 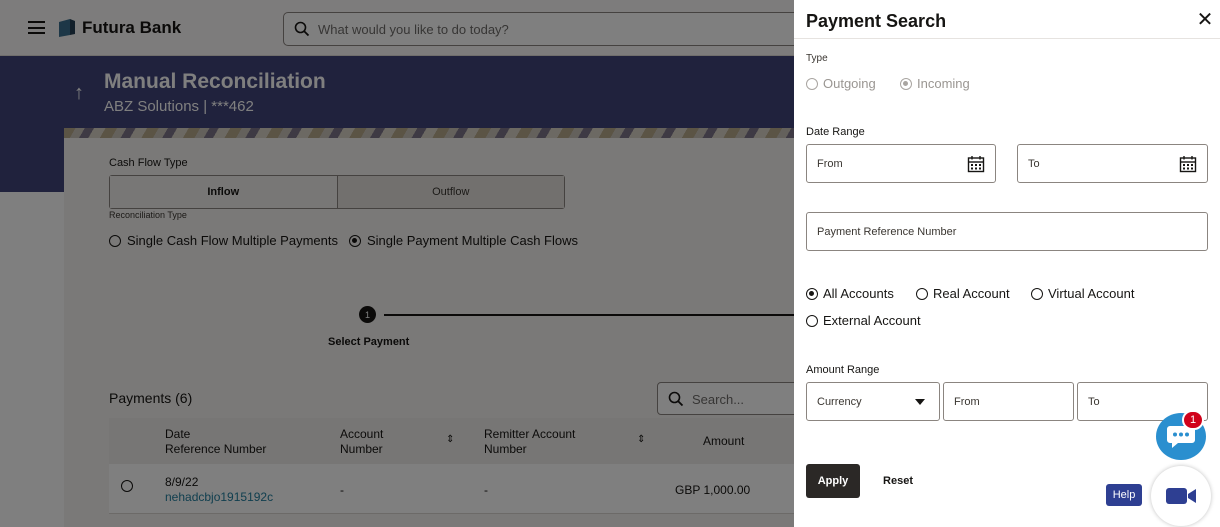 I want to click on payment-reference-placeholder: Payment Reference Number, so click(x=887, y=232).